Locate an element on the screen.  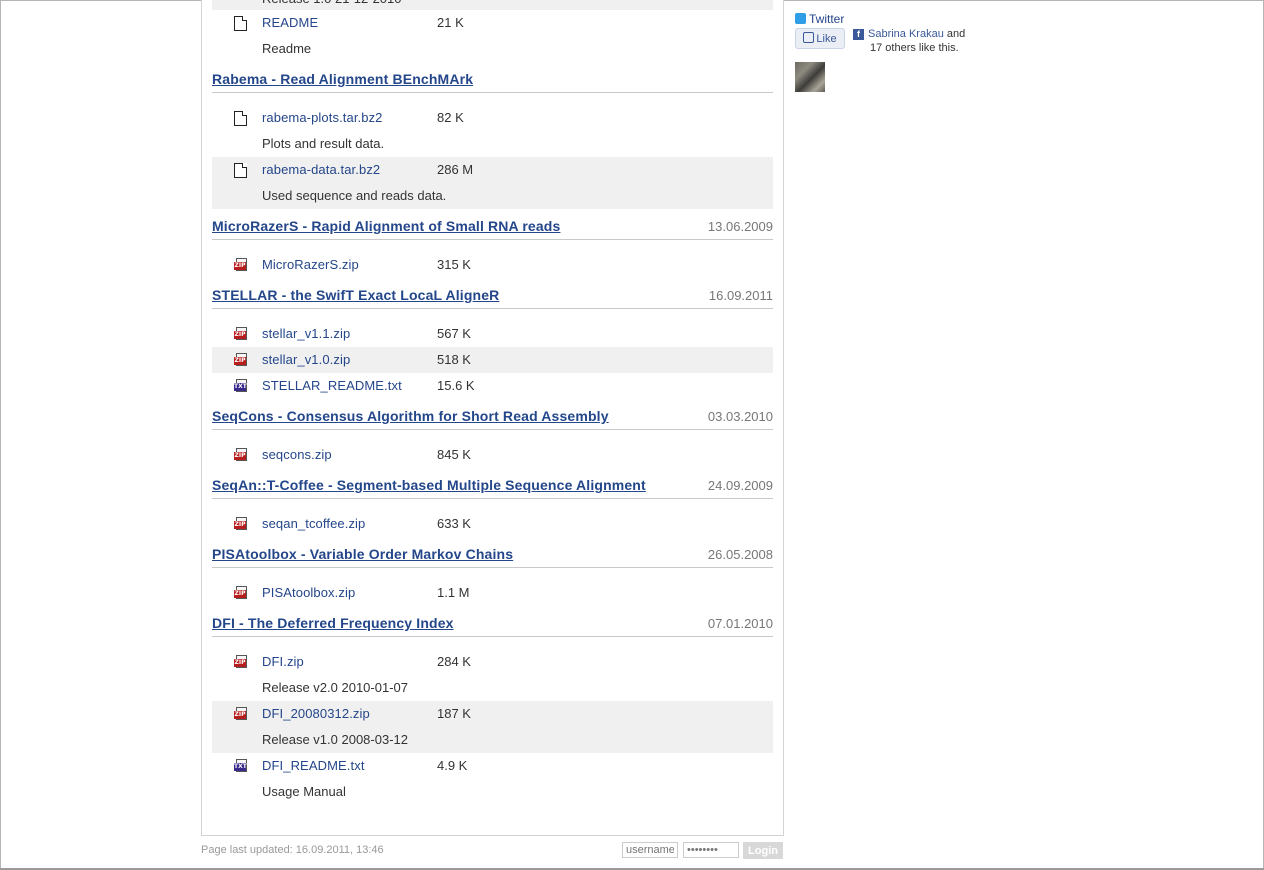
file-link: seqcons.zip is located at coordinates (297, 454).